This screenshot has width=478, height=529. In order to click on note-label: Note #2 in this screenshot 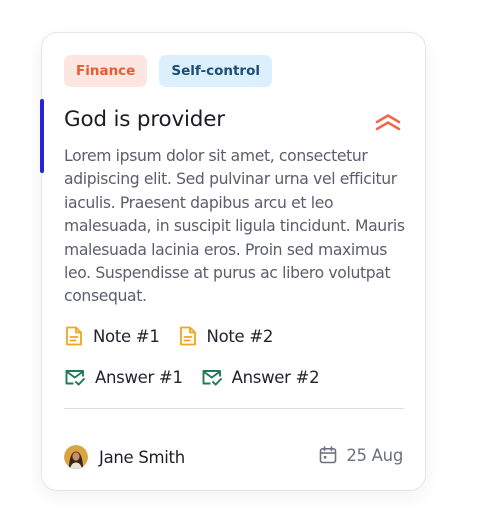, I will do `click(240, 336)`.